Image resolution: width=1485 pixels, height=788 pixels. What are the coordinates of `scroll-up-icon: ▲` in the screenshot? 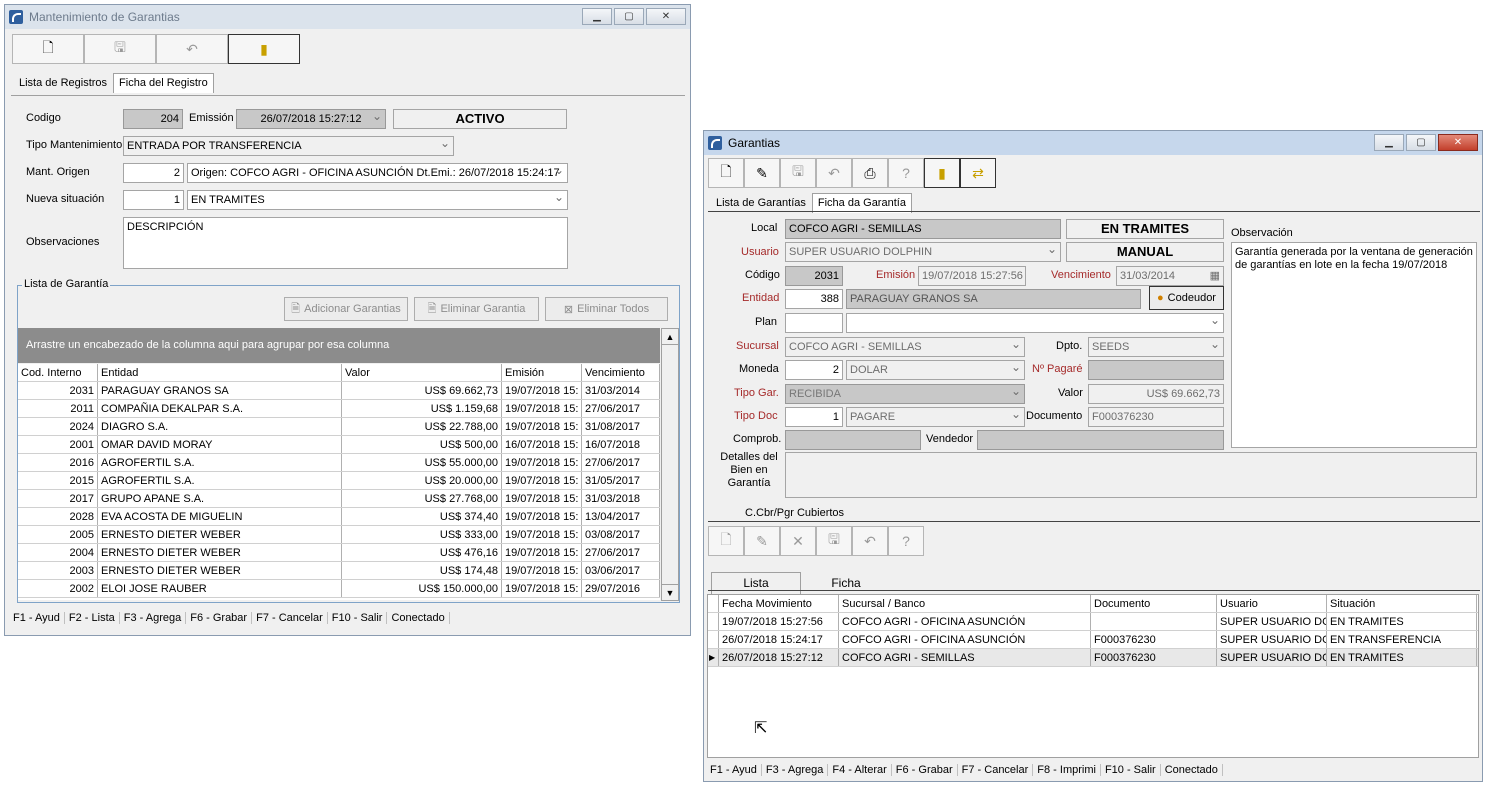 It's located at (670, 337).